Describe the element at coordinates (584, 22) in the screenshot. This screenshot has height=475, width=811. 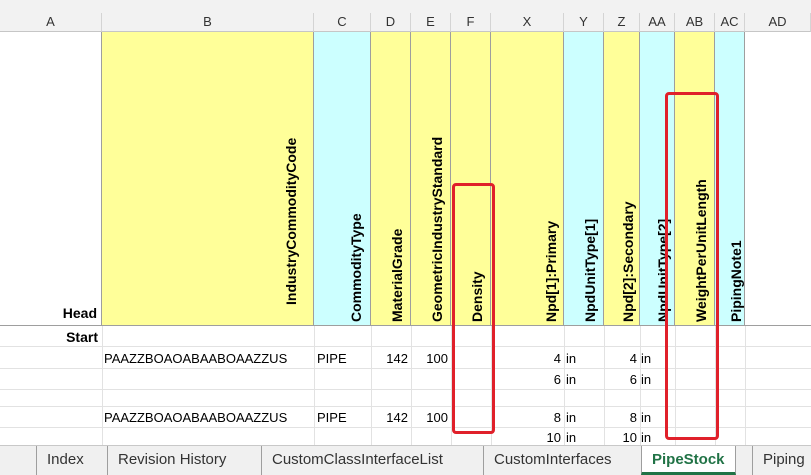
I see `column-header-y: Y` at that location.